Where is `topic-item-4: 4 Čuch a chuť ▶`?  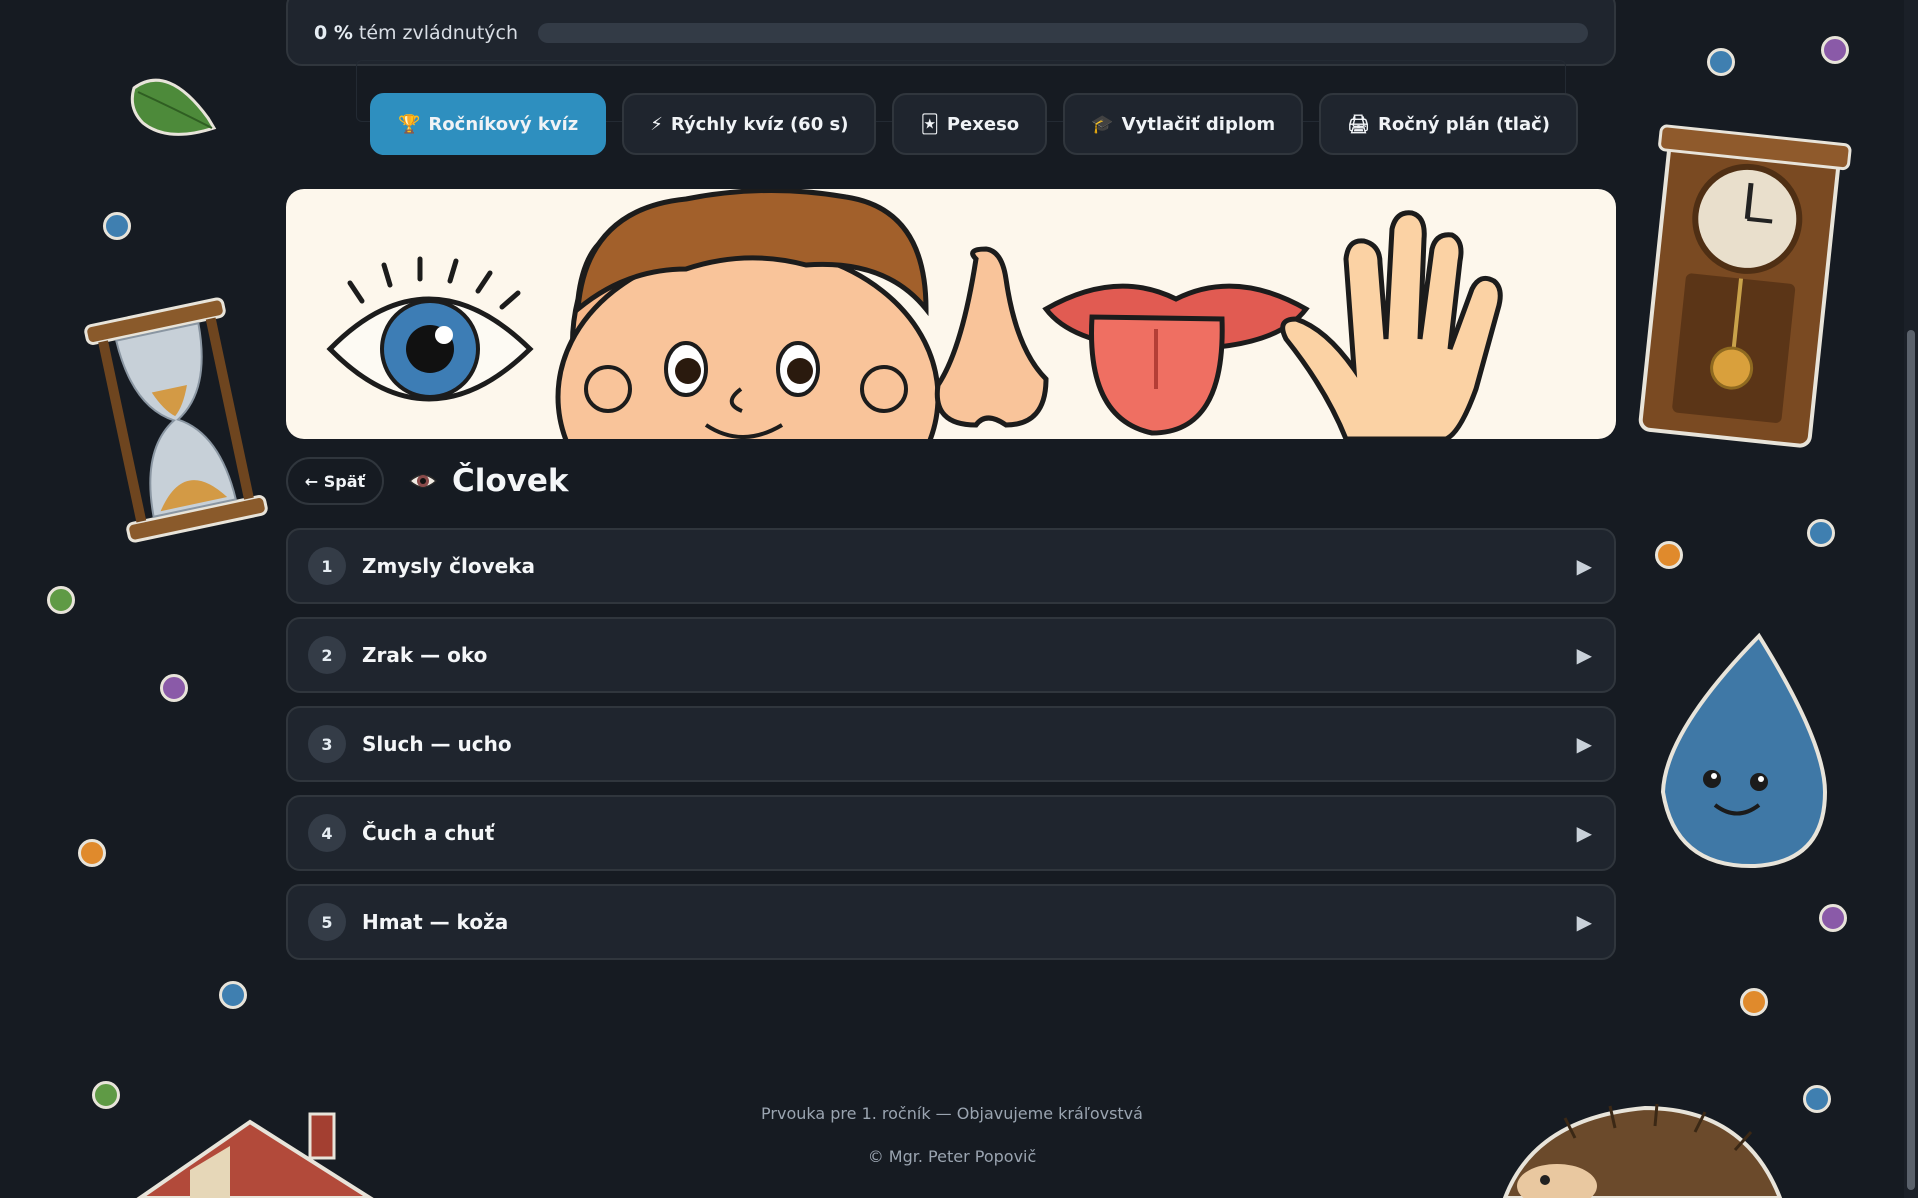
topic-item-4: 4 Čuch a chuť ▶ is located at coordinates (951, 833).